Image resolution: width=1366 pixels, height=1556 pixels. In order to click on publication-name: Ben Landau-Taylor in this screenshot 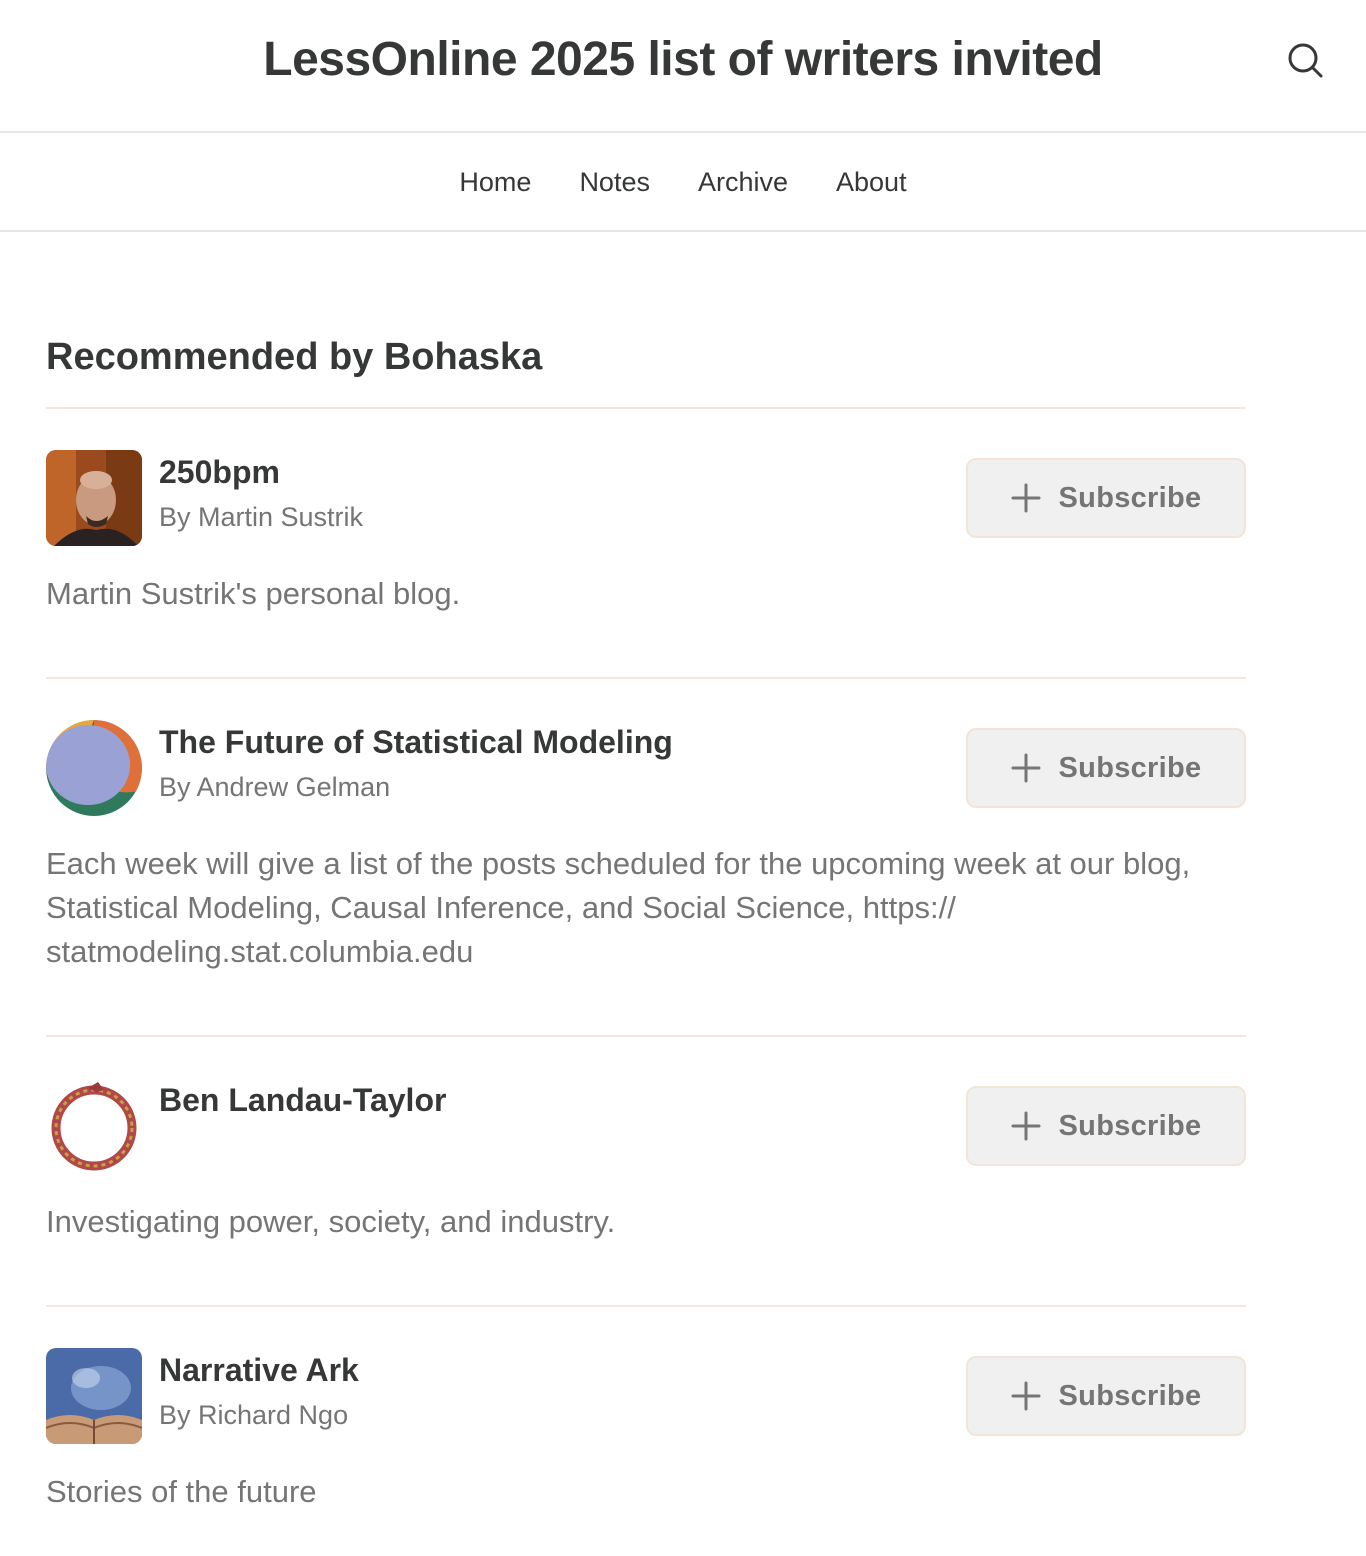, I will do `click(302, 1100)`.